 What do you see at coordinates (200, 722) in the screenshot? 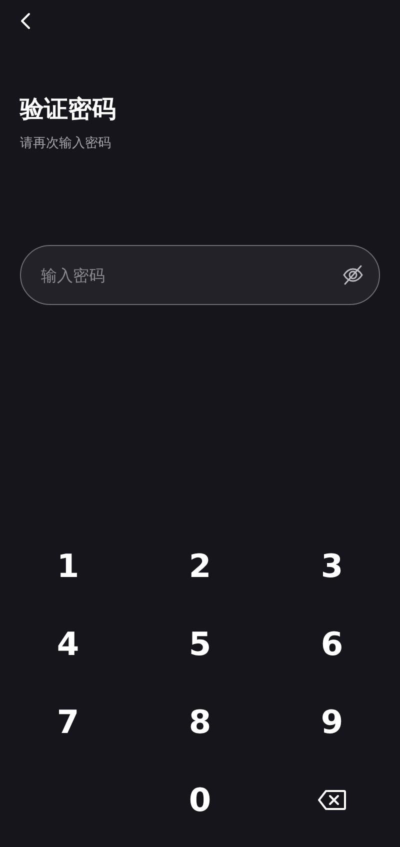
I see `digit-key: 8` at bounding box center [200, 722].